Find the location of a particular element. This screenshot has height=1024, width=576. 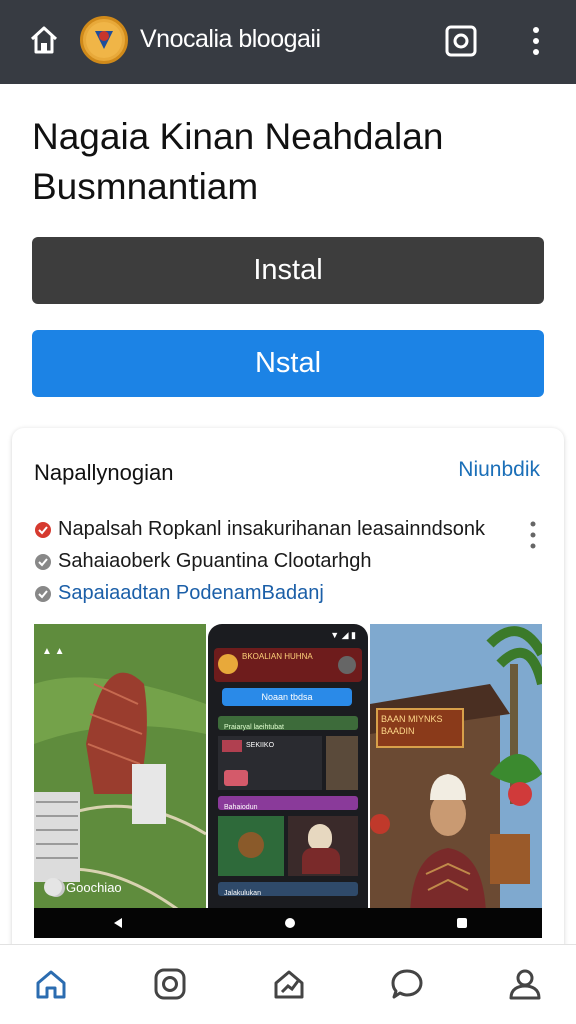

home-dot-icon is located at coordinates (290, 923).